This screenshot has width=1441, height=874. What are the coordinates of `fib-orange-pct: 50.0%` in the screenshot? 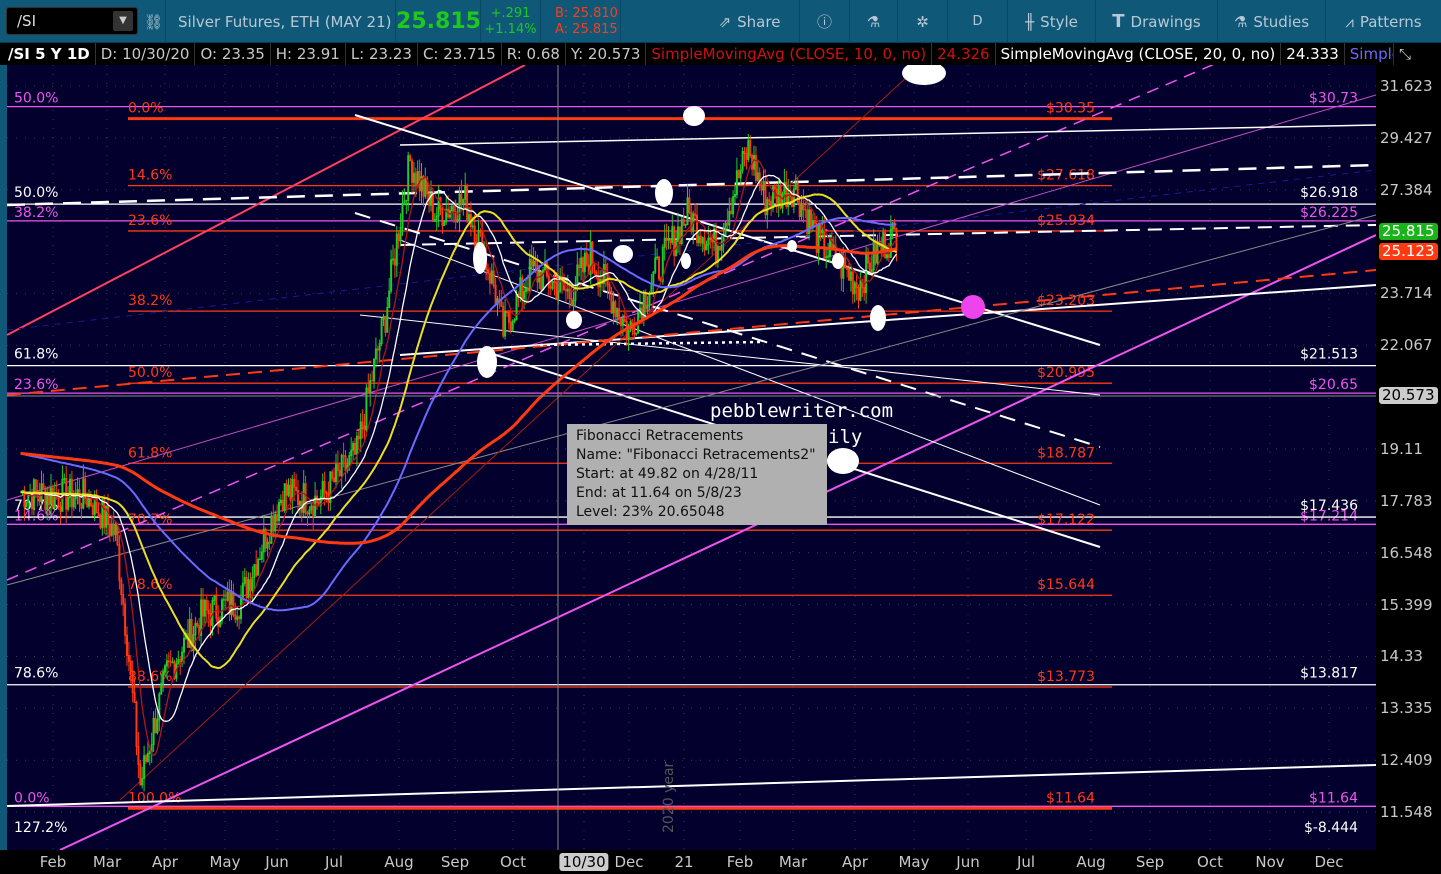 It's located at (150, 373).